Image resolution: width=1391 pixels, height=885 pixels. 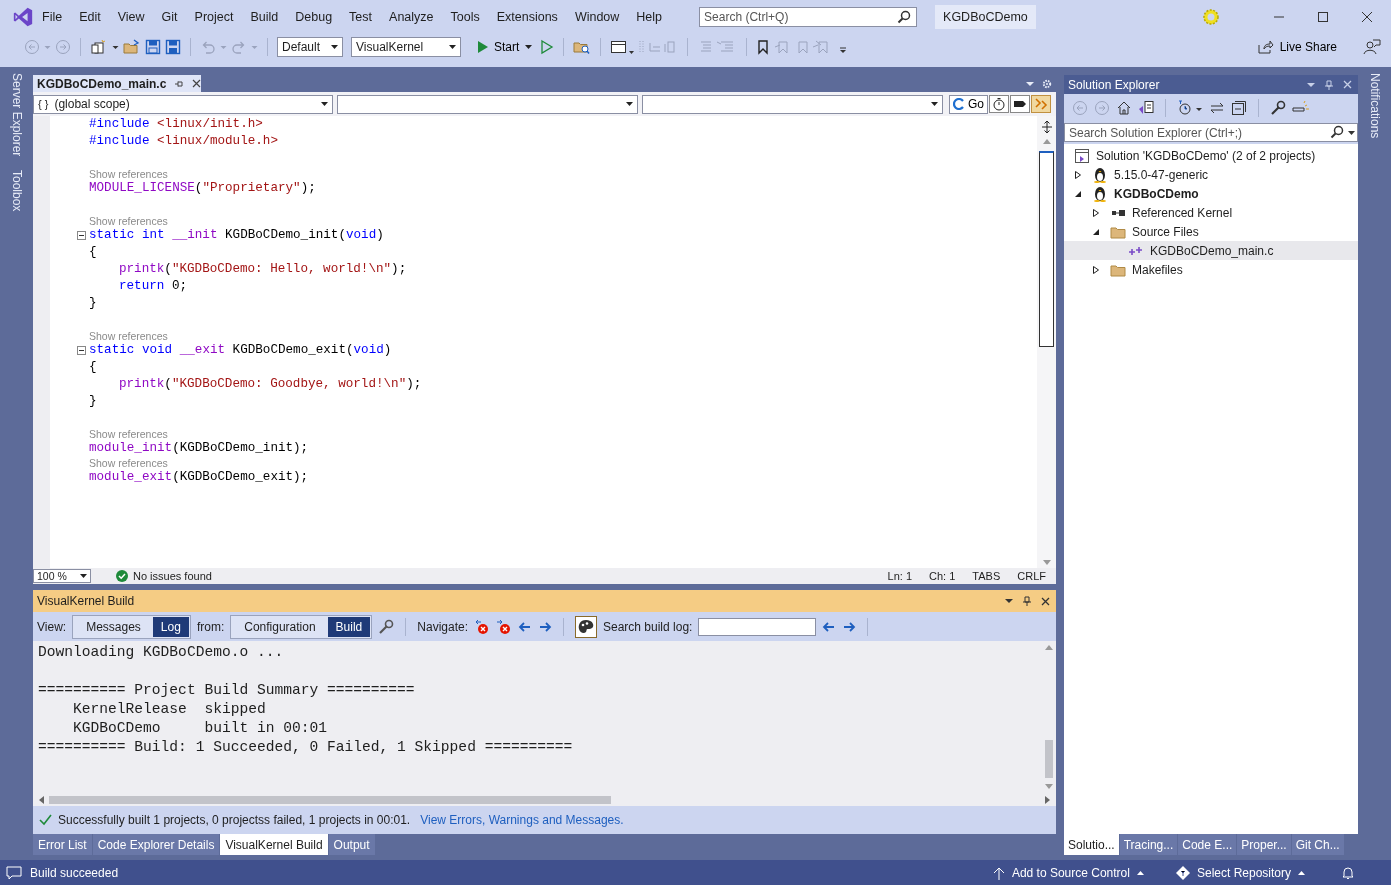 What do you see at coordinates (183, 104) in the screenshot?
I see `scope-dropdown: { } (global scope)` at bounding box center [183, 104].